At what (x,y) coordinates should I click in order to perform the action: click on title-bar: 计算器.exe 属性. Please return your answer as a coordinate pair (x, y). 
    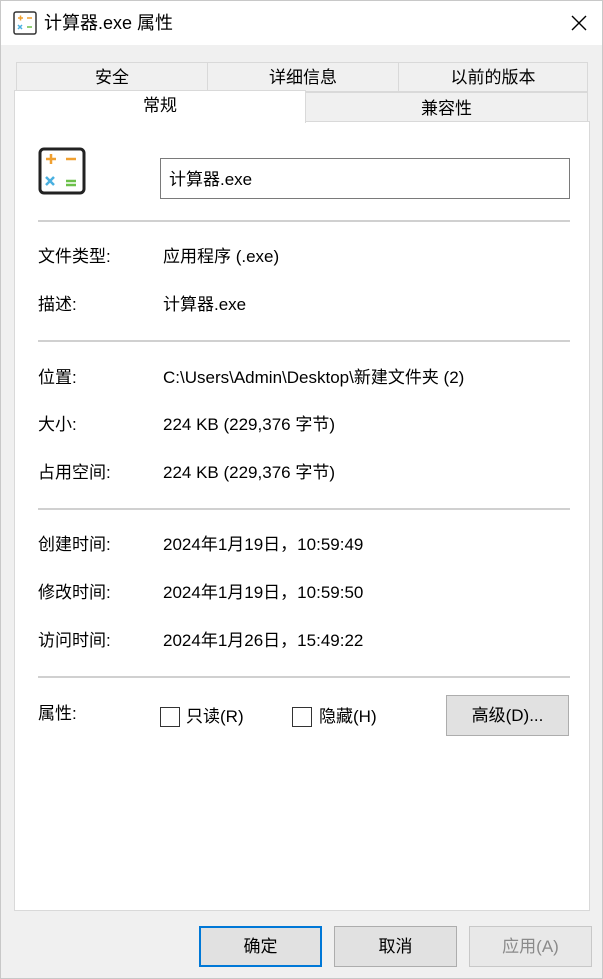
    Looking at the image, I should click on (301, 23).